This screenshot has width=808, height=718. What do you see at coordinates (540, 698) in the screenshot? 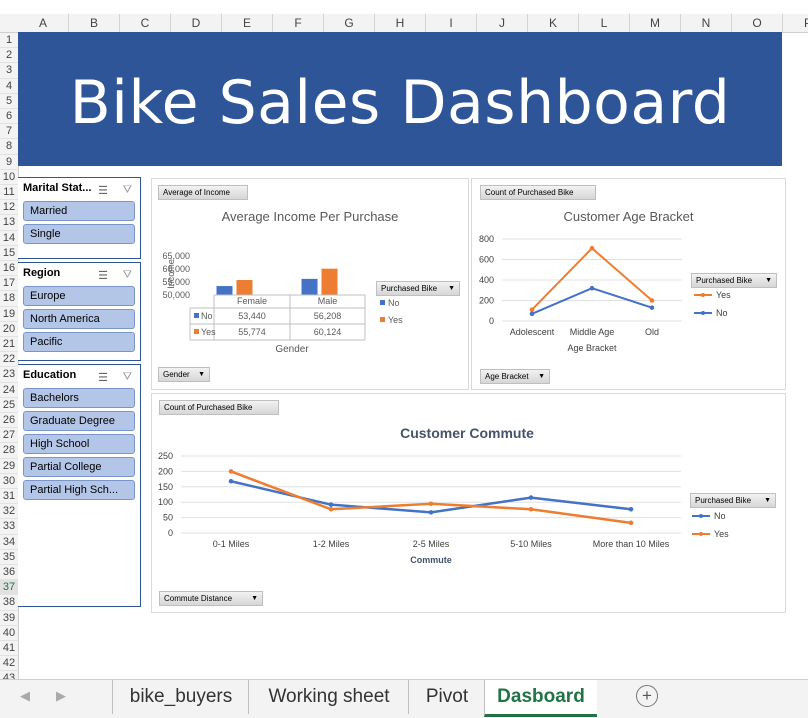
I see `tab-dasboard: Dasboard` at bounding box center [540, 698].